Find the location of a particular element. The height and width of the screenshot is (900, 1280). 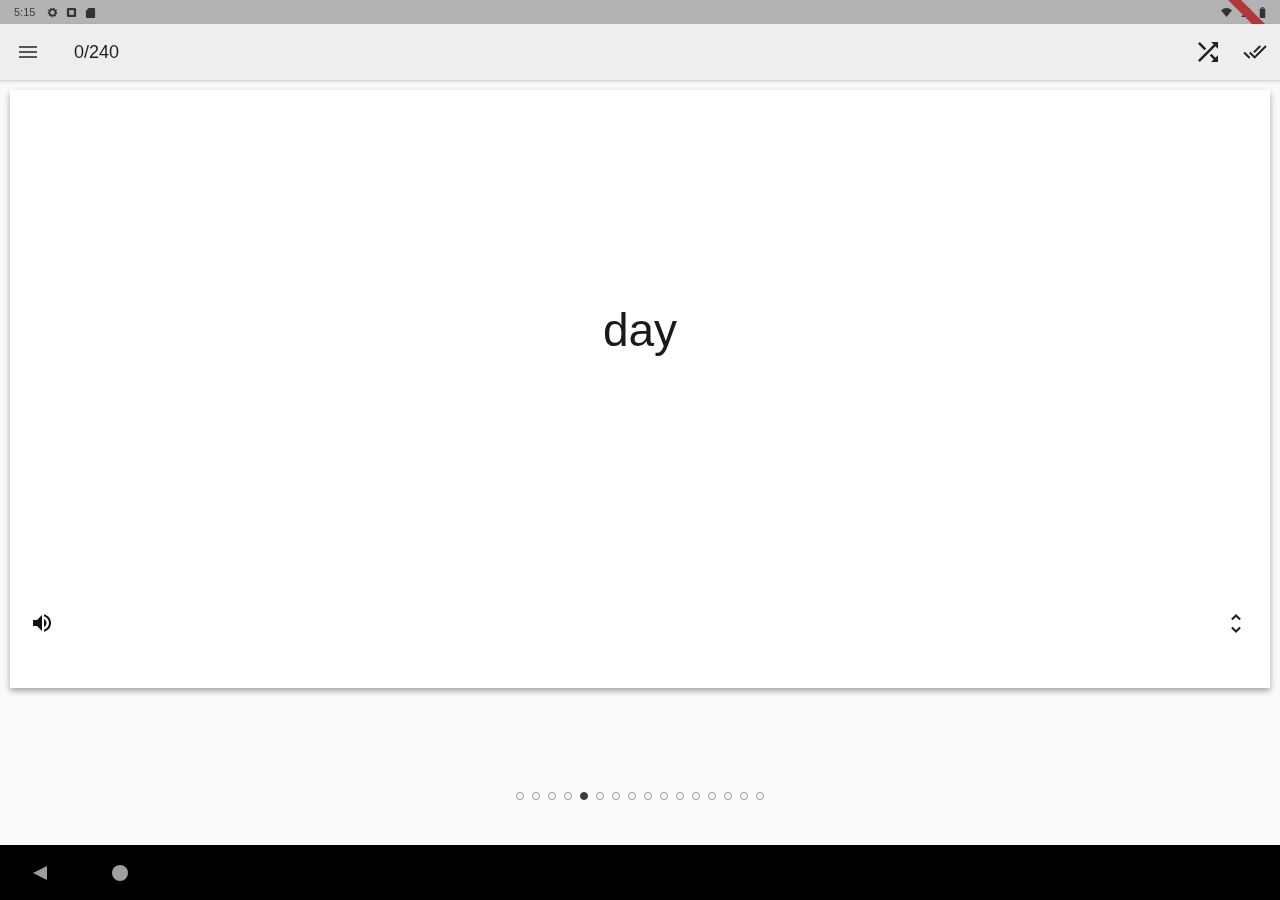

page-dot-icon is located at coordinates (584, 796).